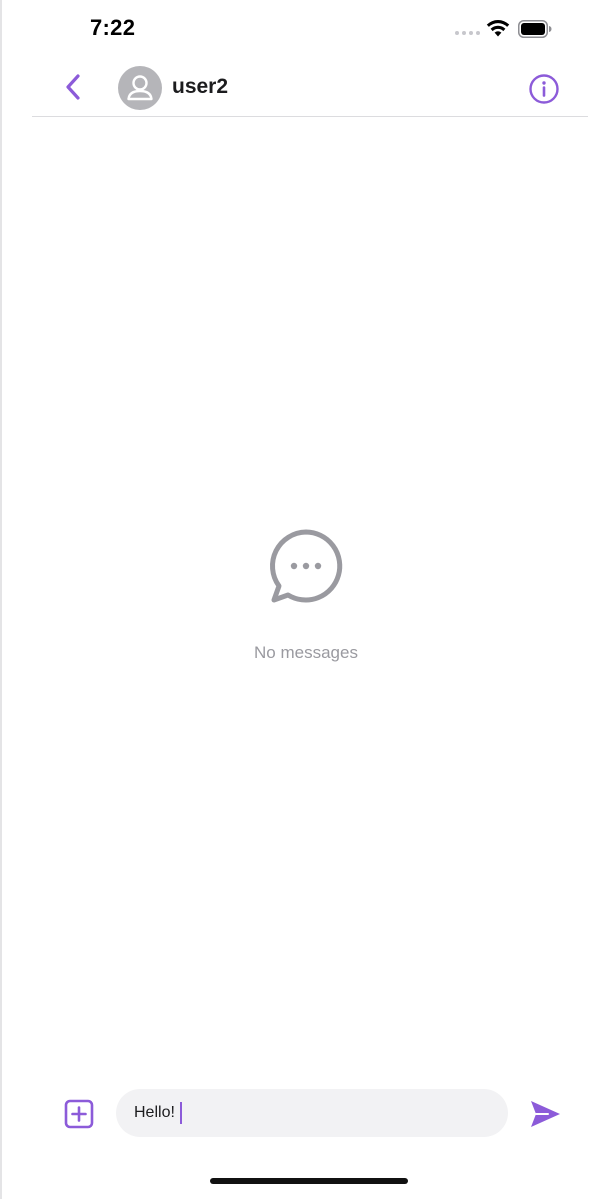  I want to click on info-button, so click(544, 89).